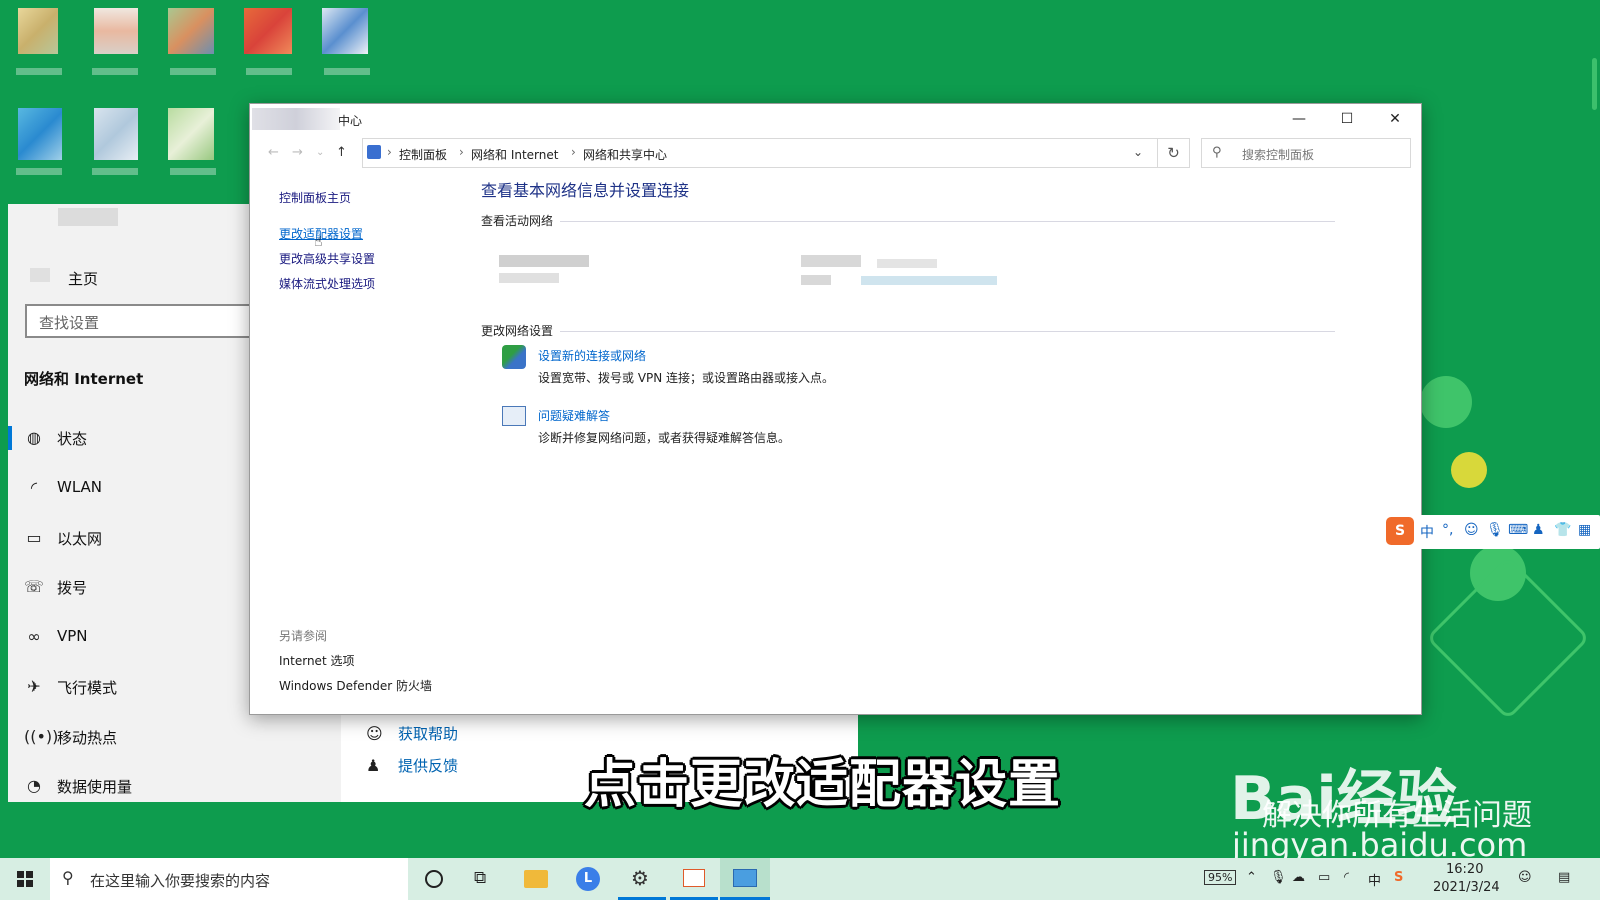  What do you see at coordinates (316, 660) in the screenshot?
I see `link-internet-options: Internet 选项` at bounding box center [316, 660].